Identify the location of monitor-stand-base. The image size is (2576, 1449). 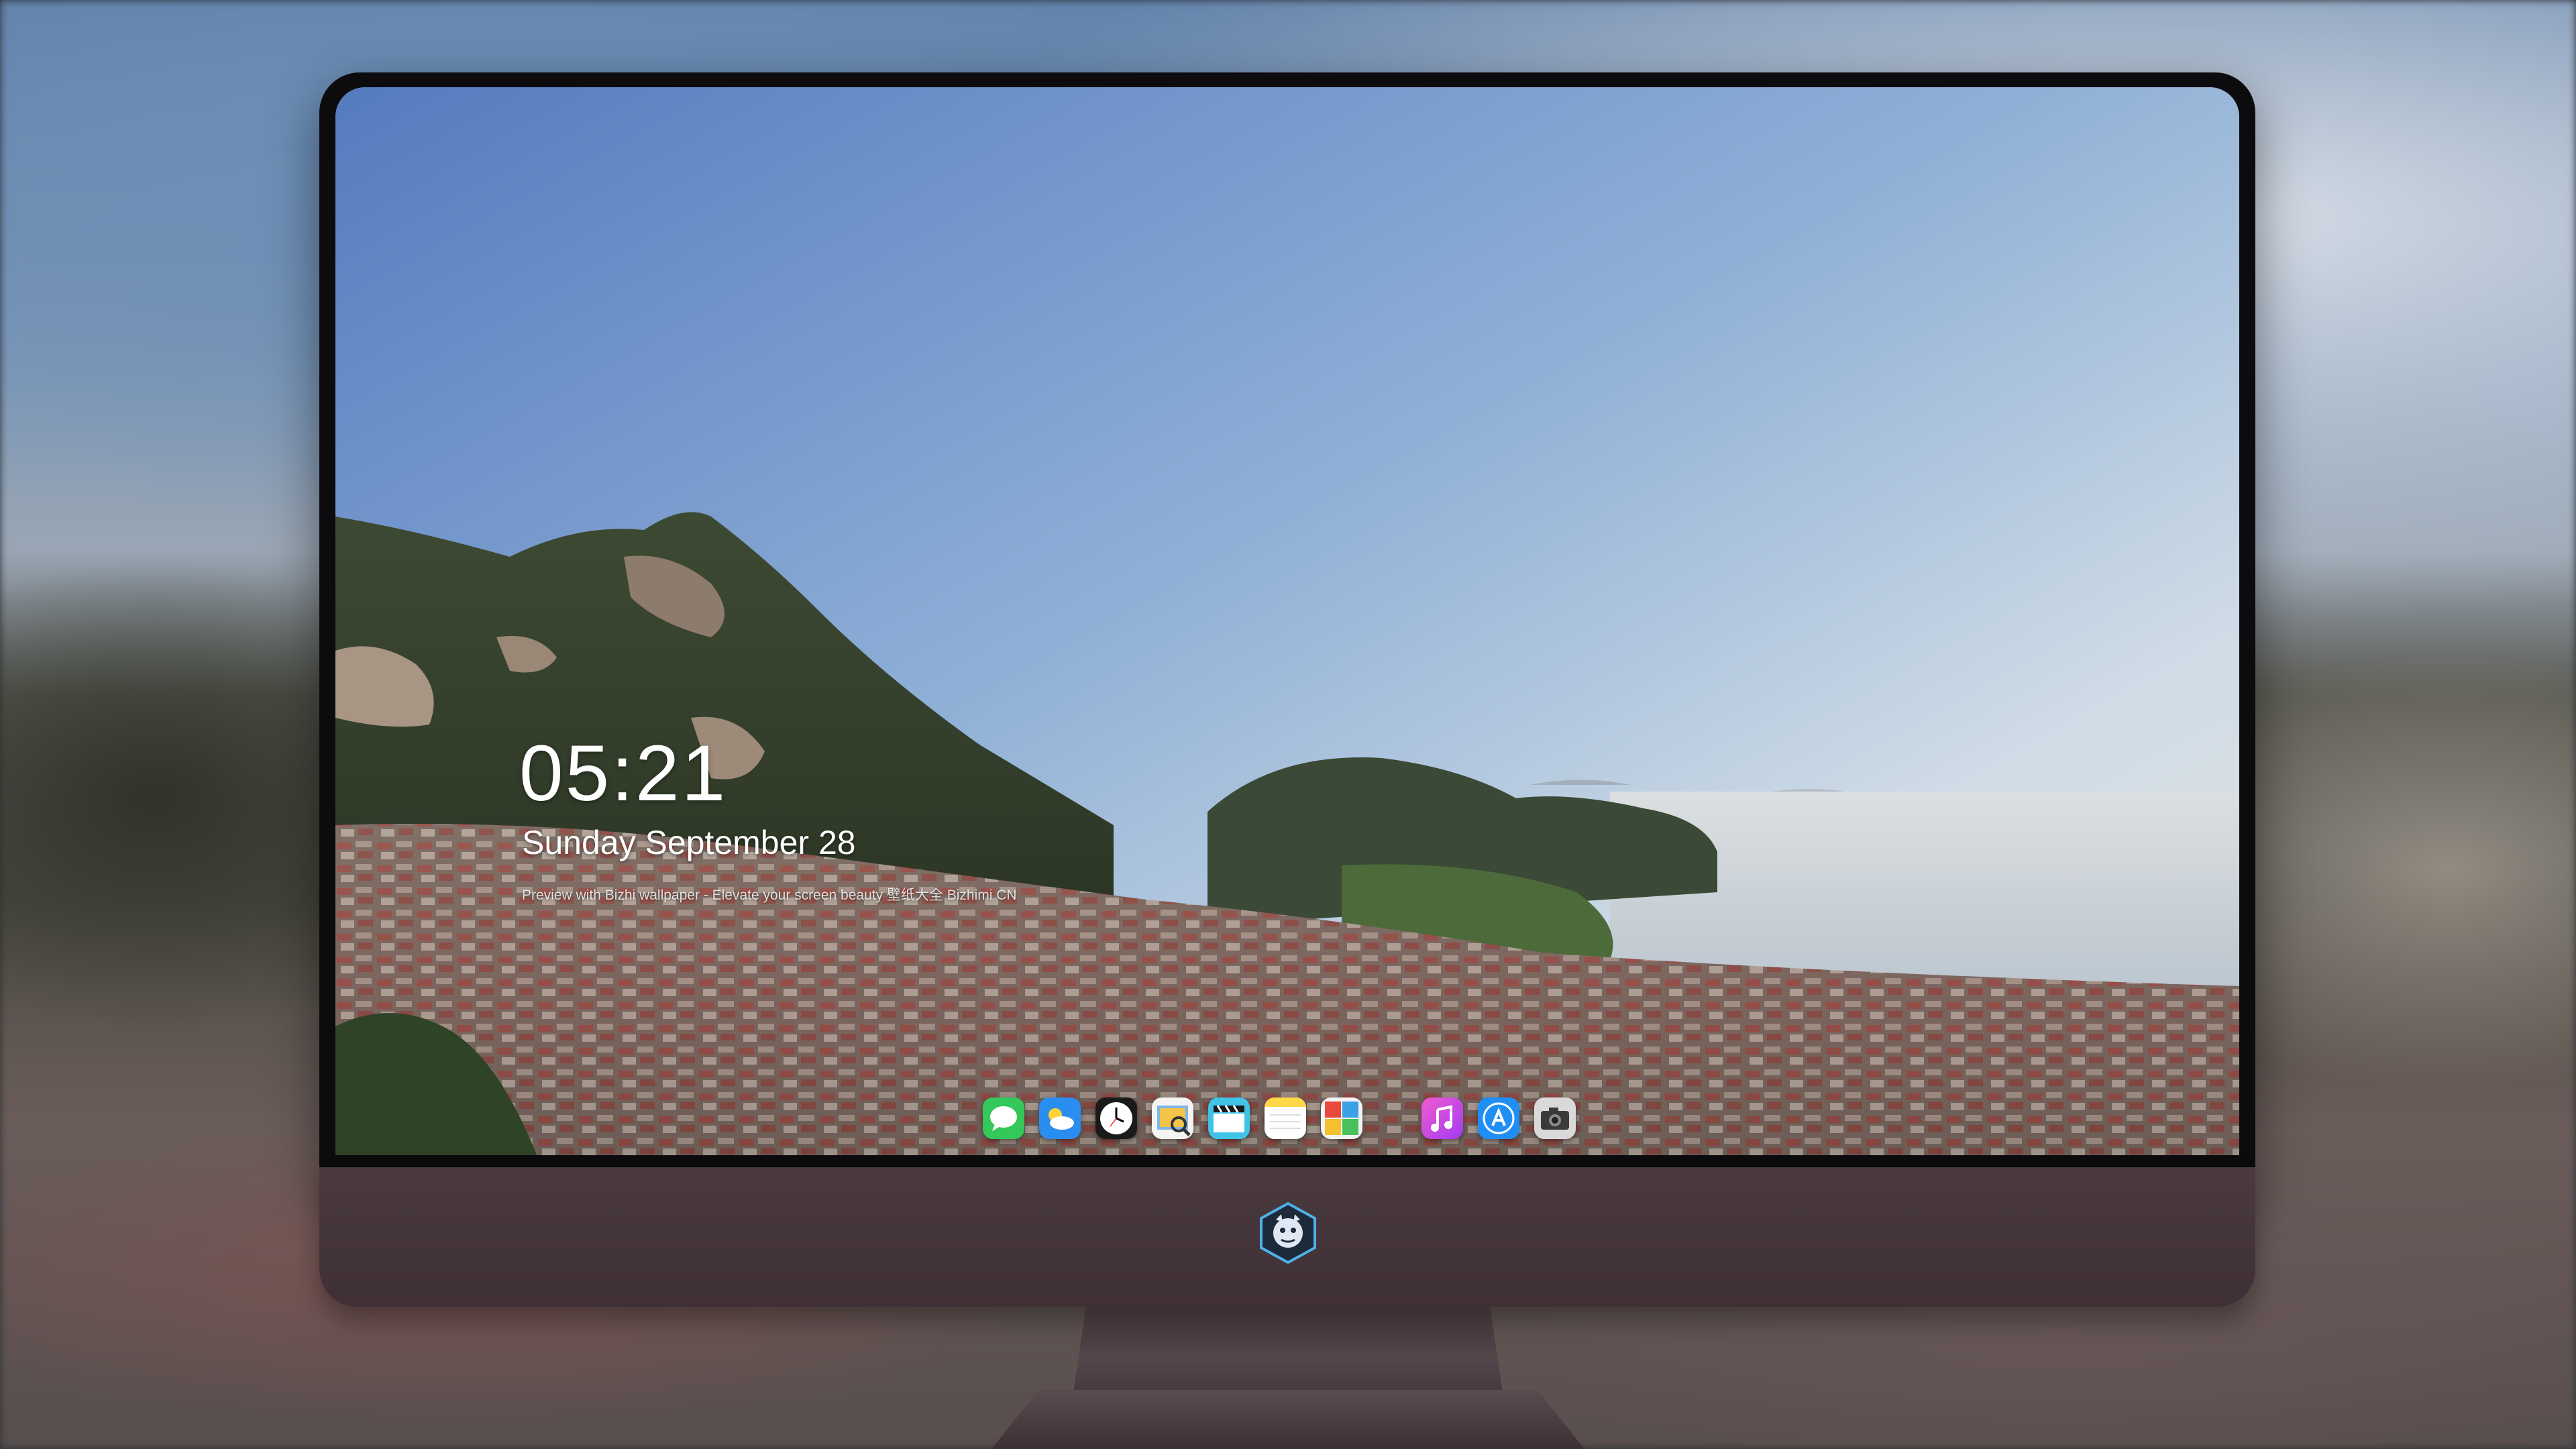
(1288, 1419).